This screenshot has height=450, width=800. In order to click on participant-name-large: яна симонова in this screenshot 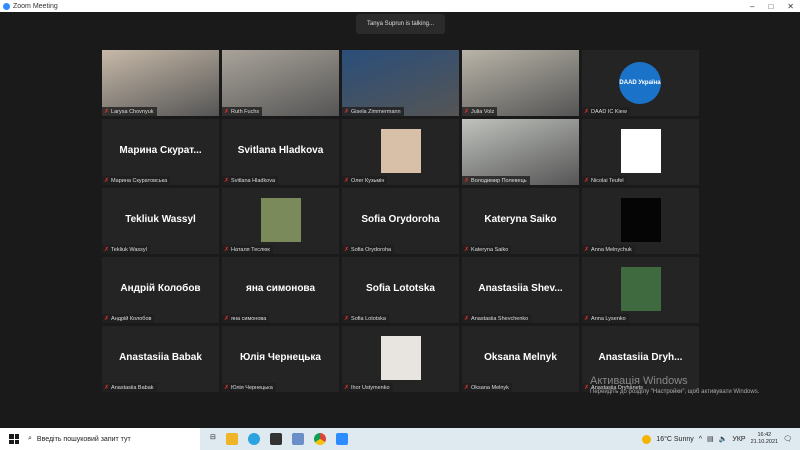, I will do `click(280, 288)`.